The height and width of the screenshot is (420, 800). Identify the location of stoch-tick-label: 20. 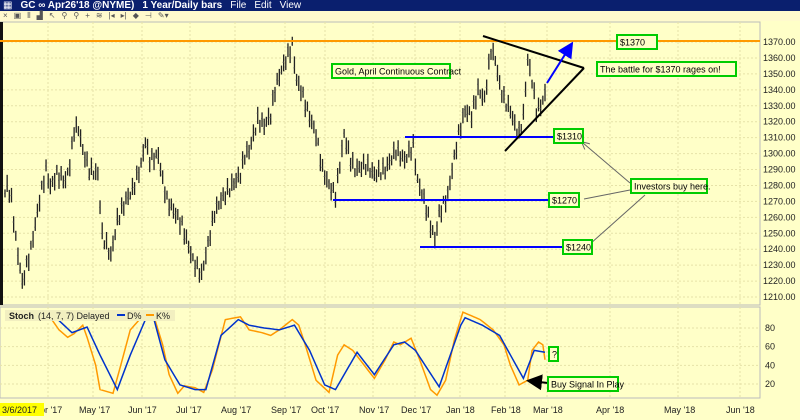
(770, 384).